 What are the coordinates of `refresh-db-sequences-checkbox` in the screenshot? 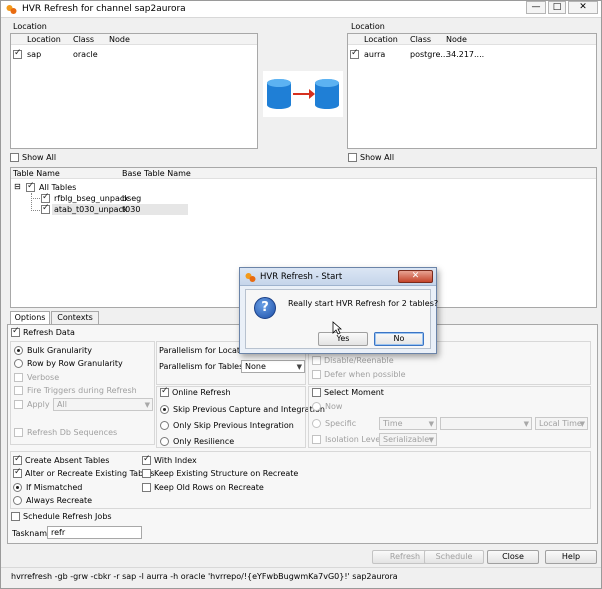 It's located at (18, 432).